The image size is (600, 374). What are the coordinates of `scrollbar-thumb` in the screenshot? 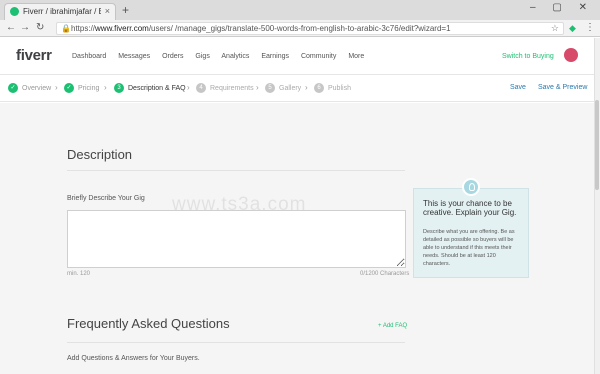 It's located at (597, 145).